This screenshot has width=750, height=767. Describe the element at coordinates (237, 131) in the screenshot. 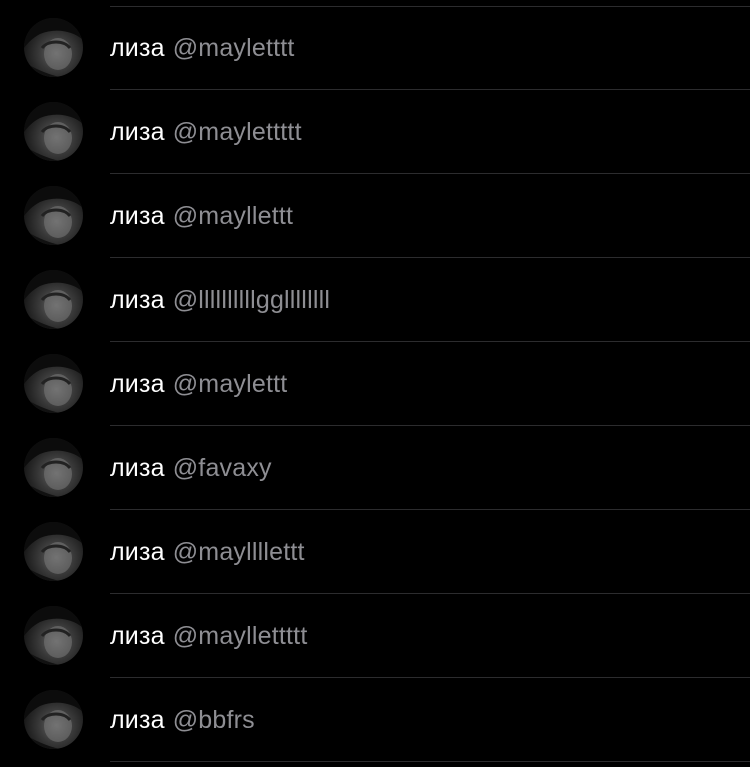

I see `account-handle: @maylettttt` at that location.